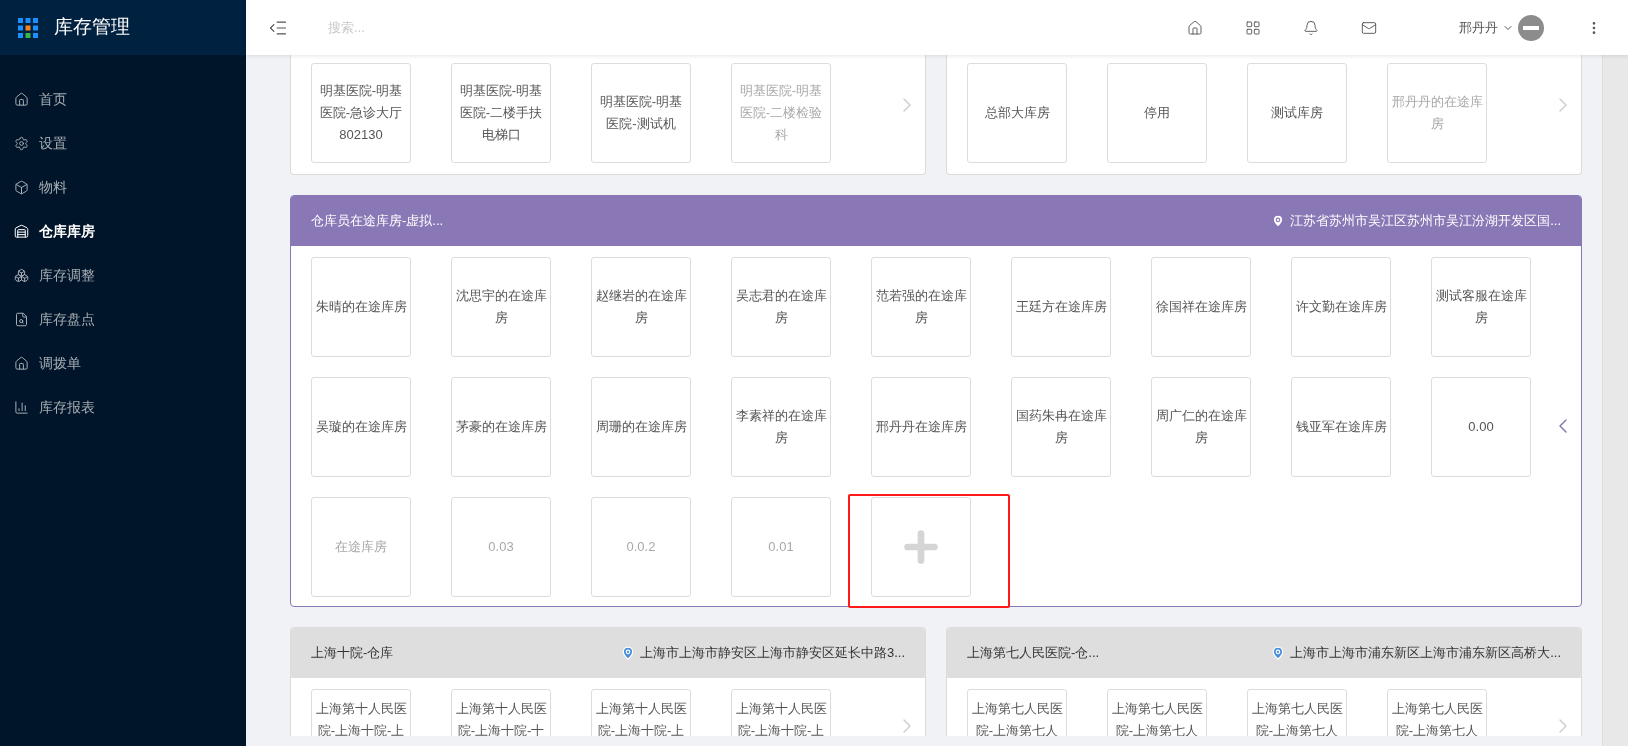 This screenshot has height=746, width=1628. What do you see at coordinates (1615, 400) in the screenshot?
I see `scrollbar` at bounding box center [1615, 400].